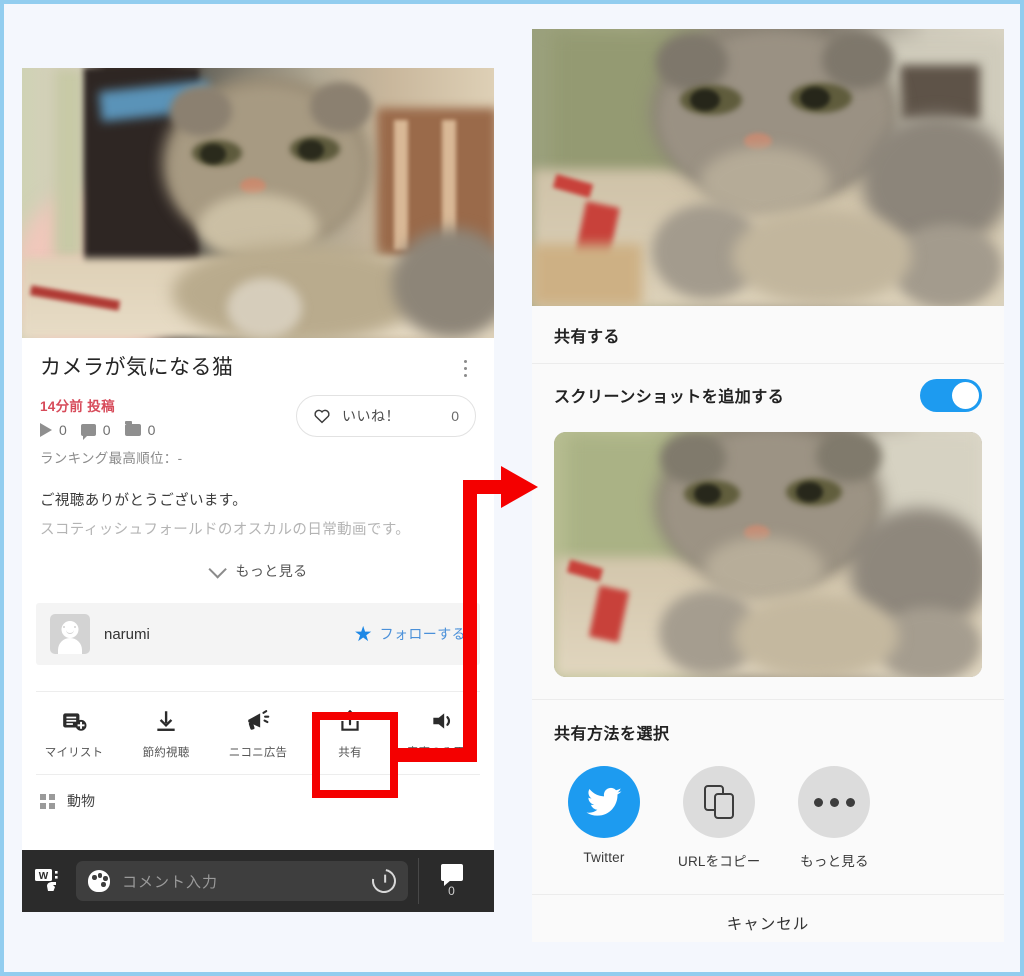 The image size is (1024, 976). I want to click on comment-input: コメント入力, so click(242, 881).